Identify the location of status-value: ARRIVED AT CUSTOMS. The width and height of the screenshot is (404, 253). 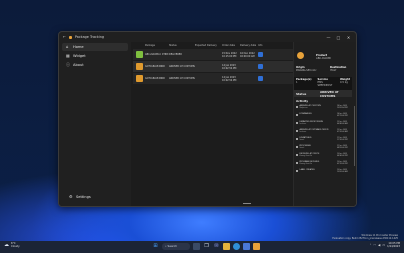
(329, 93).